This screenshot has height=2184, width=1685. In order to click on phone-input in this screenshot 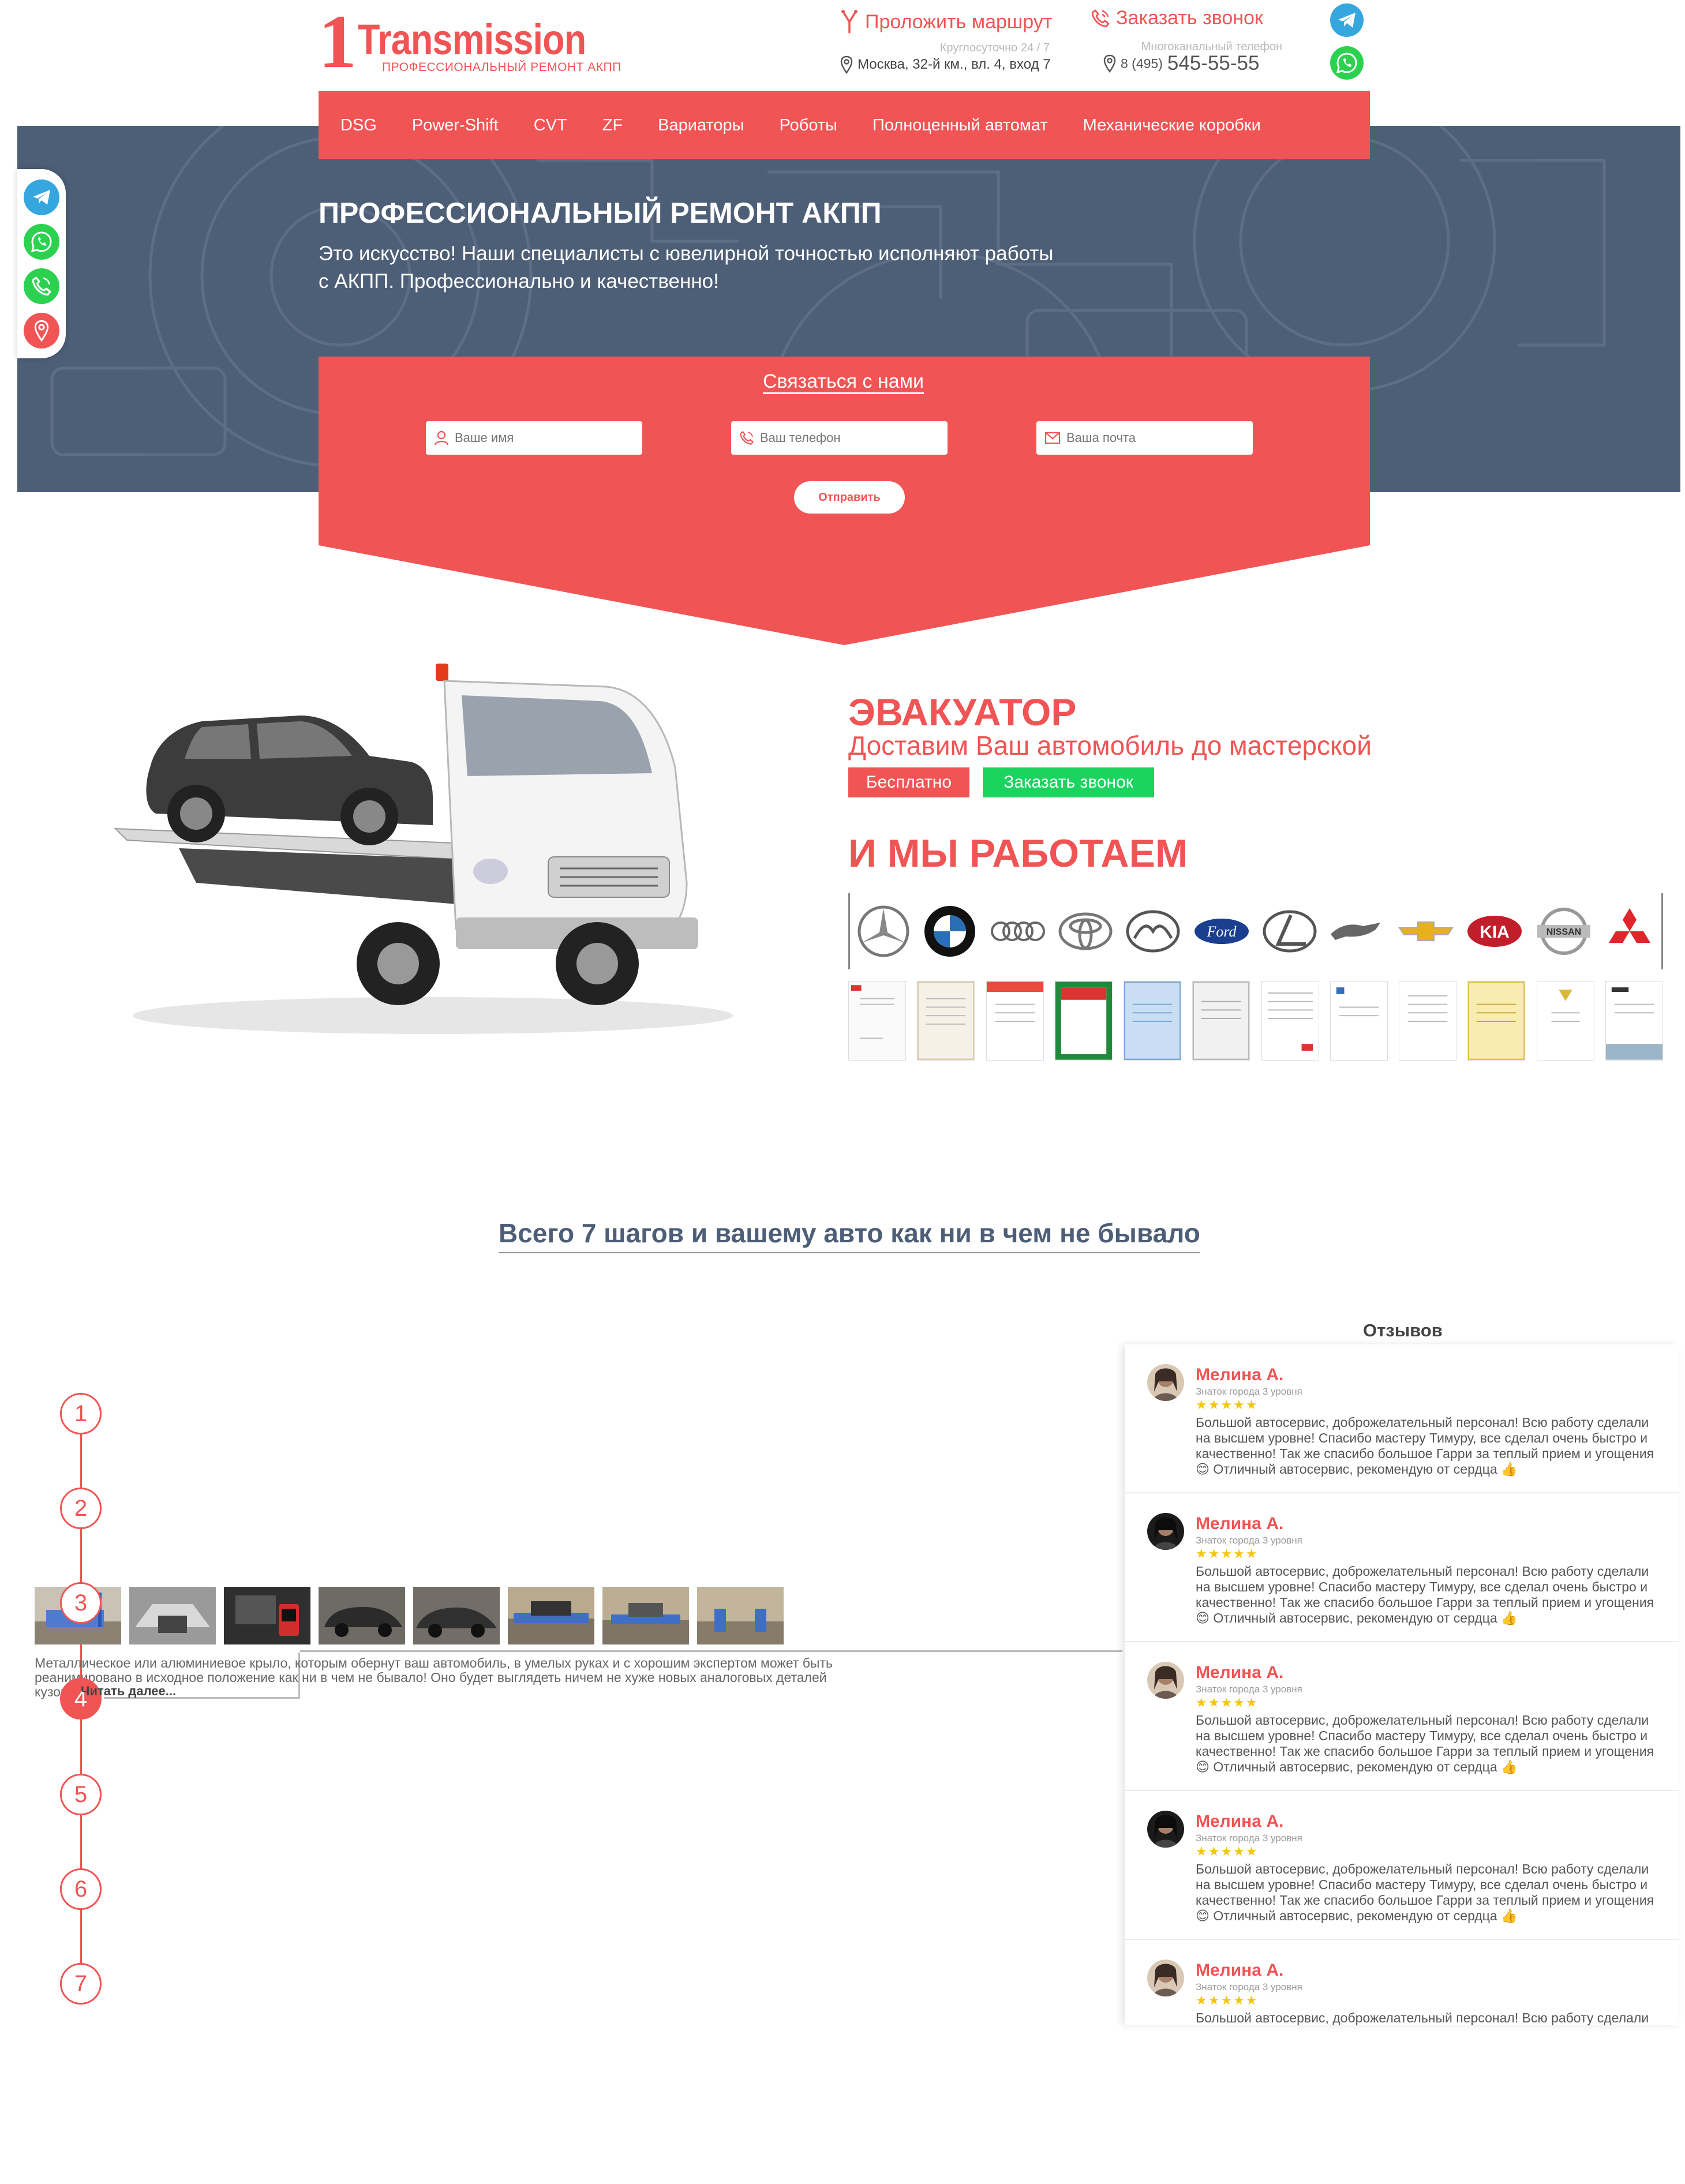, I will do `click(846, 438)`.